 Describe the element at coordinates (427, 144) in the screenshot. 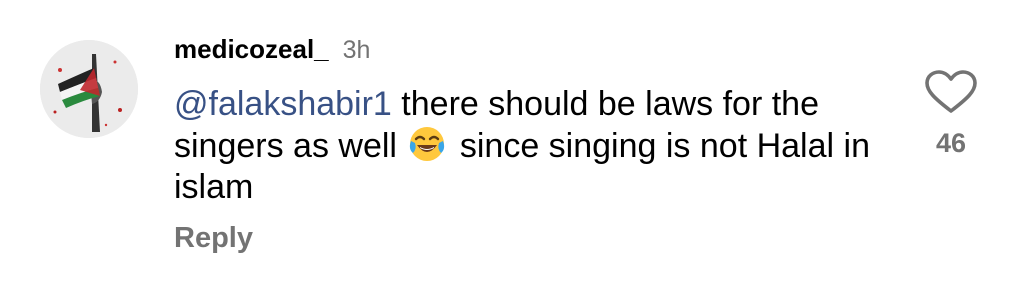

I see `face-with-tears-of-joy-emoji` at that location.